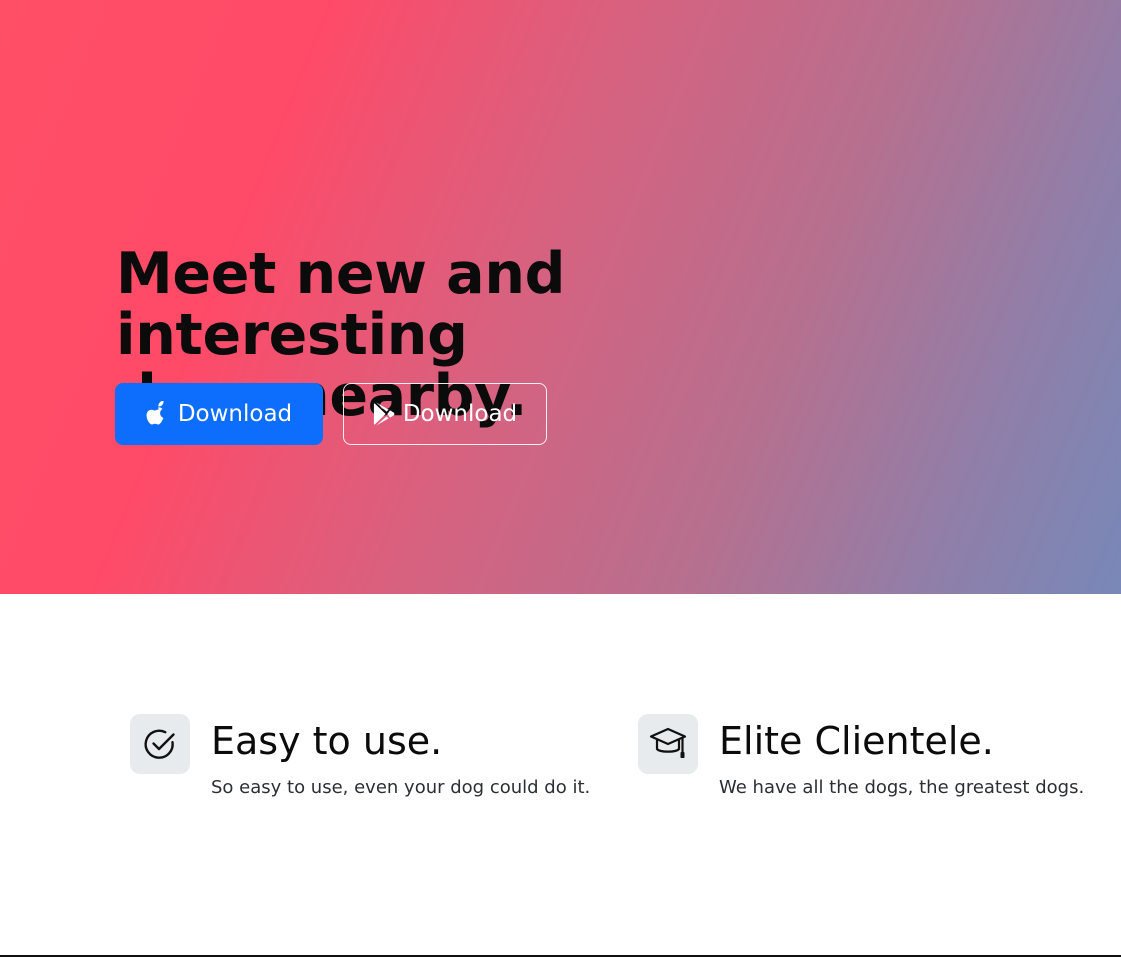  Describe the element at coordinates (668, 744) in the screenshot. I see `mortarboard-icon` at that location.